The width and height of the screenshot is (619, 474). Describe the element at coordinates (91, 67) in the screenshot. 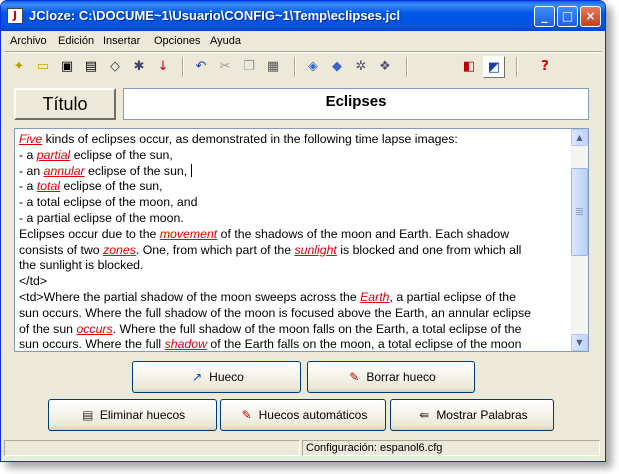

I see `save-as-icon: ▤` at that location.